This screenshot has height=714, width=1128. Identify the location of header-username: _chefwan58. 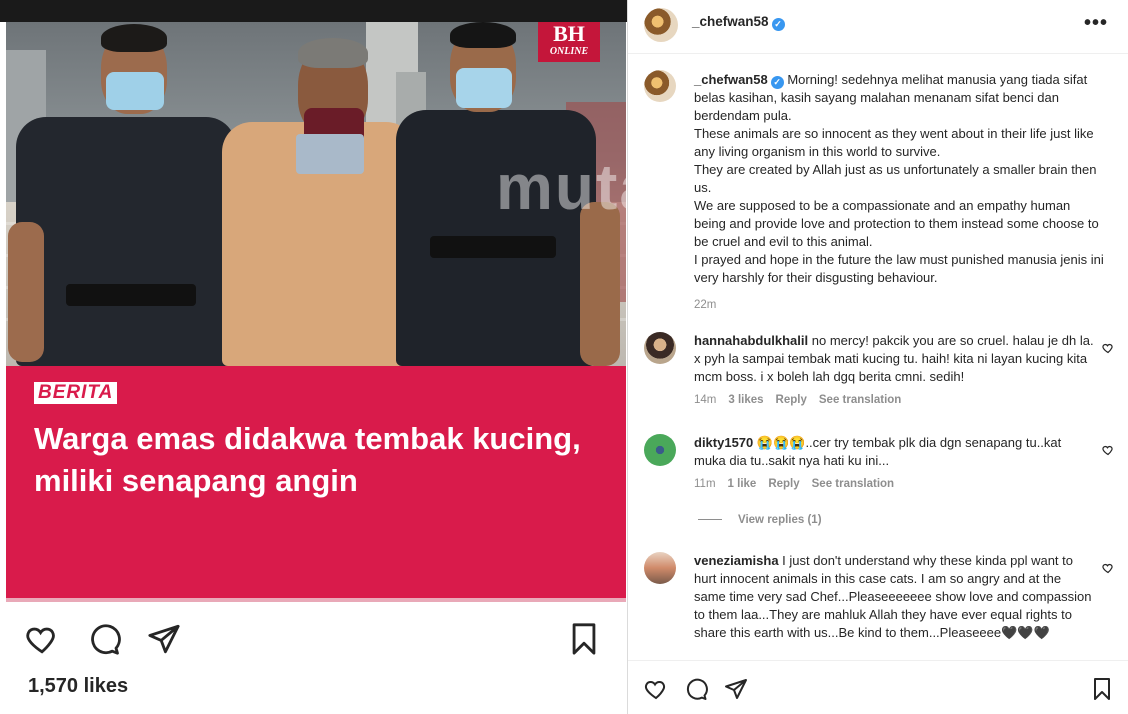
(730, 21).